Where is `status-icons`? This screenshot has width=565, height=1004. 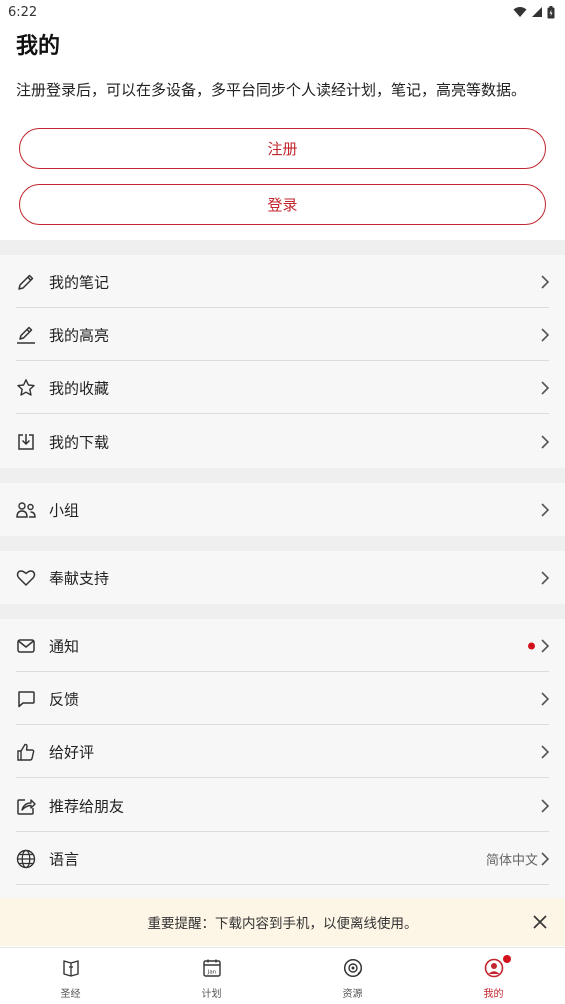 status-icons is located at coordinates (534, 12).